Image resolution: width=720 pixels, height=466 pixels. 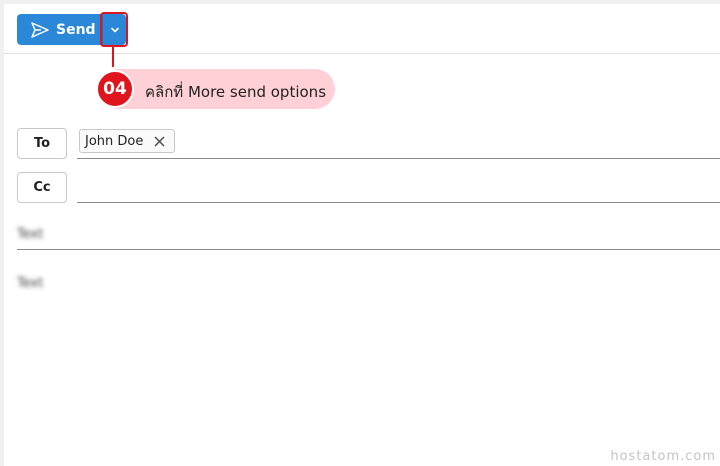 What do you see at coordinates (113, 57) in the screenshot?
I see `callout-connector` at bounding box center [113, 57].